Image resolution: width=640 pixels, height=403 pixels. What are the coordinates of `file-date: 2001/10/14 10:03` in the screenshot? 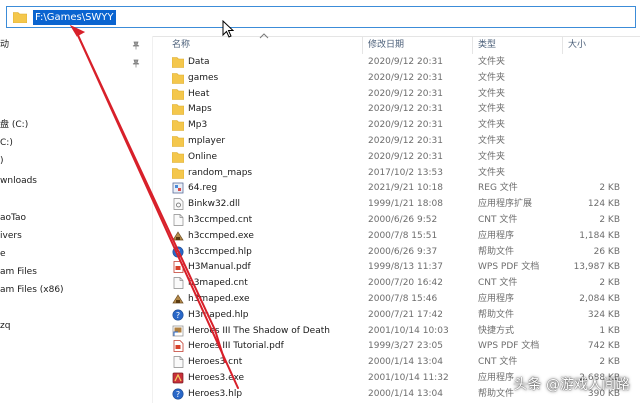 It's located at (408, 330).